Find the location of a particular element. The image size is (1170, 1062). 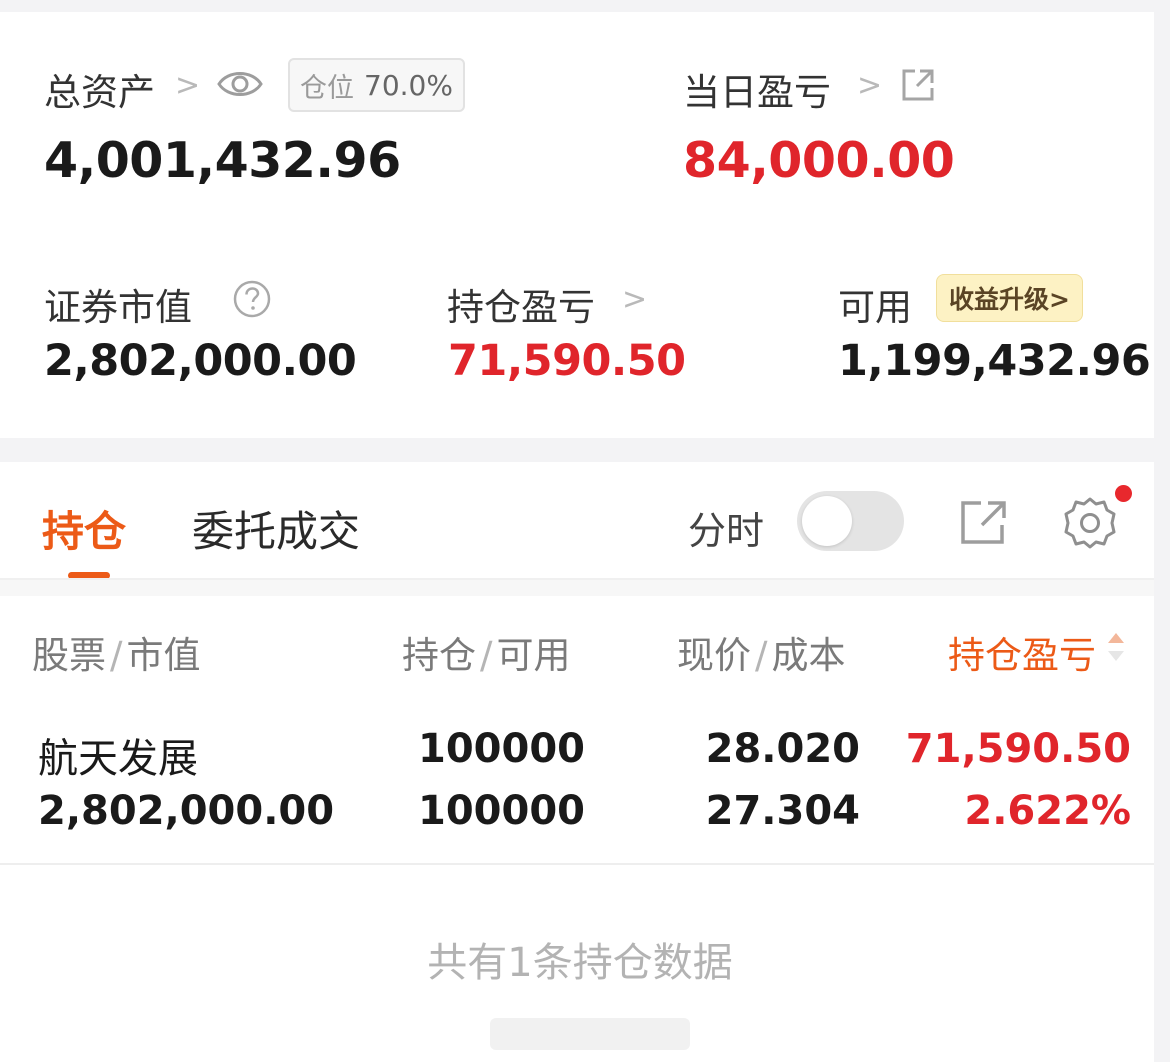

market-value-value: 2,802,000.00 is located at coordinates (200, 361).